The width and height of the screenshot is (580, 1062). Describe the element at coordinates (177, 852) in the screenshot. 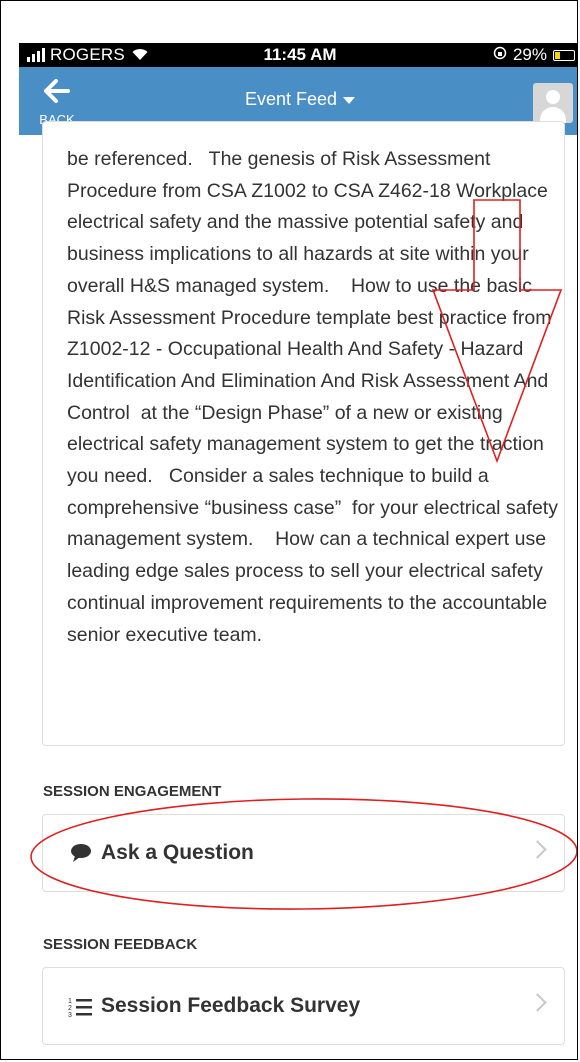

I see `ask-question-label: Ask a Question` at that location.